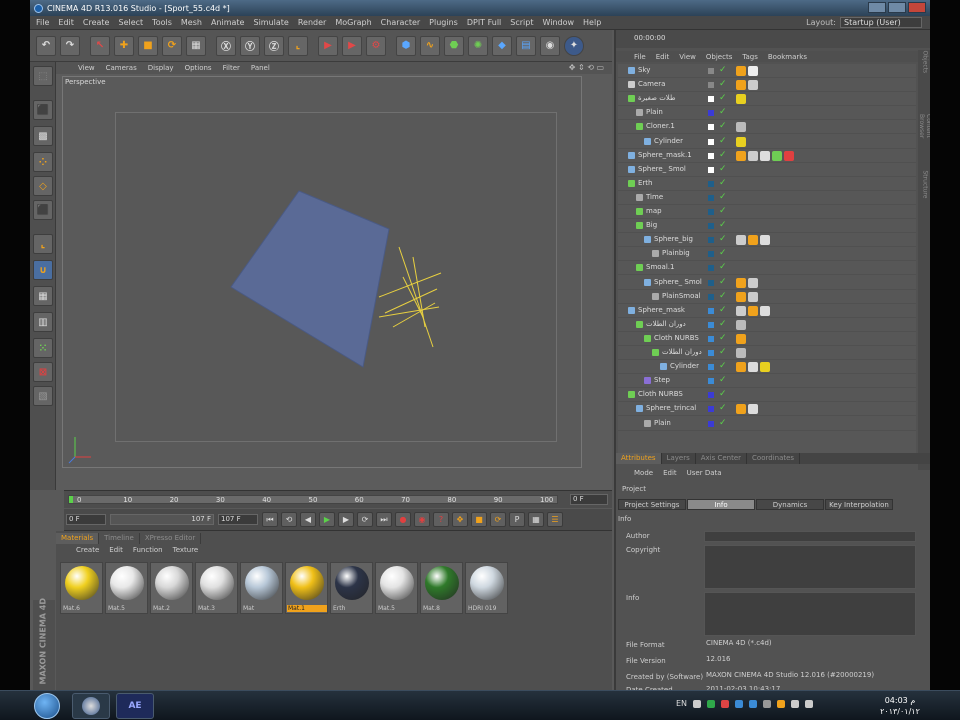  What do you see at coordinates (441, 588) in the screenshot?
I see `material-thumbnail: Mat.8` at bounding box center [441, 588].